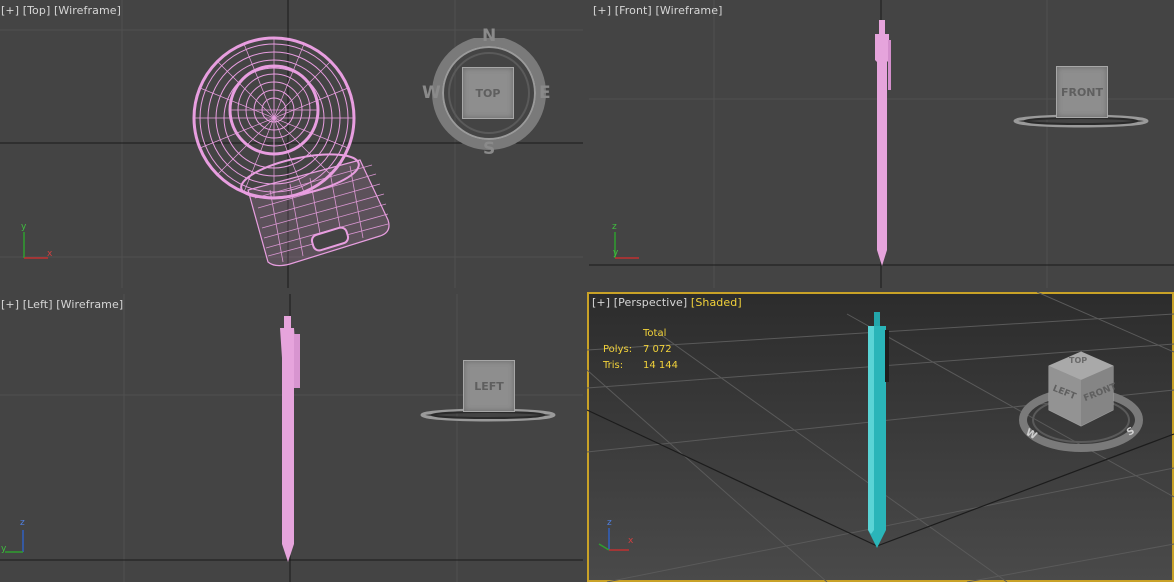  I want to click on scene-statistics: Total Polys: 7 072 Tris: 14 144, so click(640, 350).